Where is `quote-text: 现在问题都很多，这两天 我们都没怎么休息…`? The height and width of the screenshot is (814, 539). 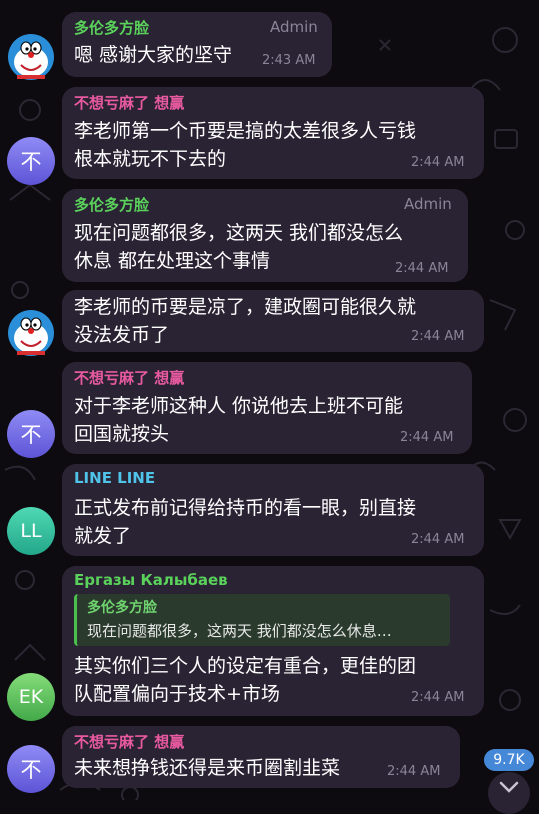 quote-text: 现在问题都很多，这两天 我们都没怎么休息… is located at coordinates (239, 631).